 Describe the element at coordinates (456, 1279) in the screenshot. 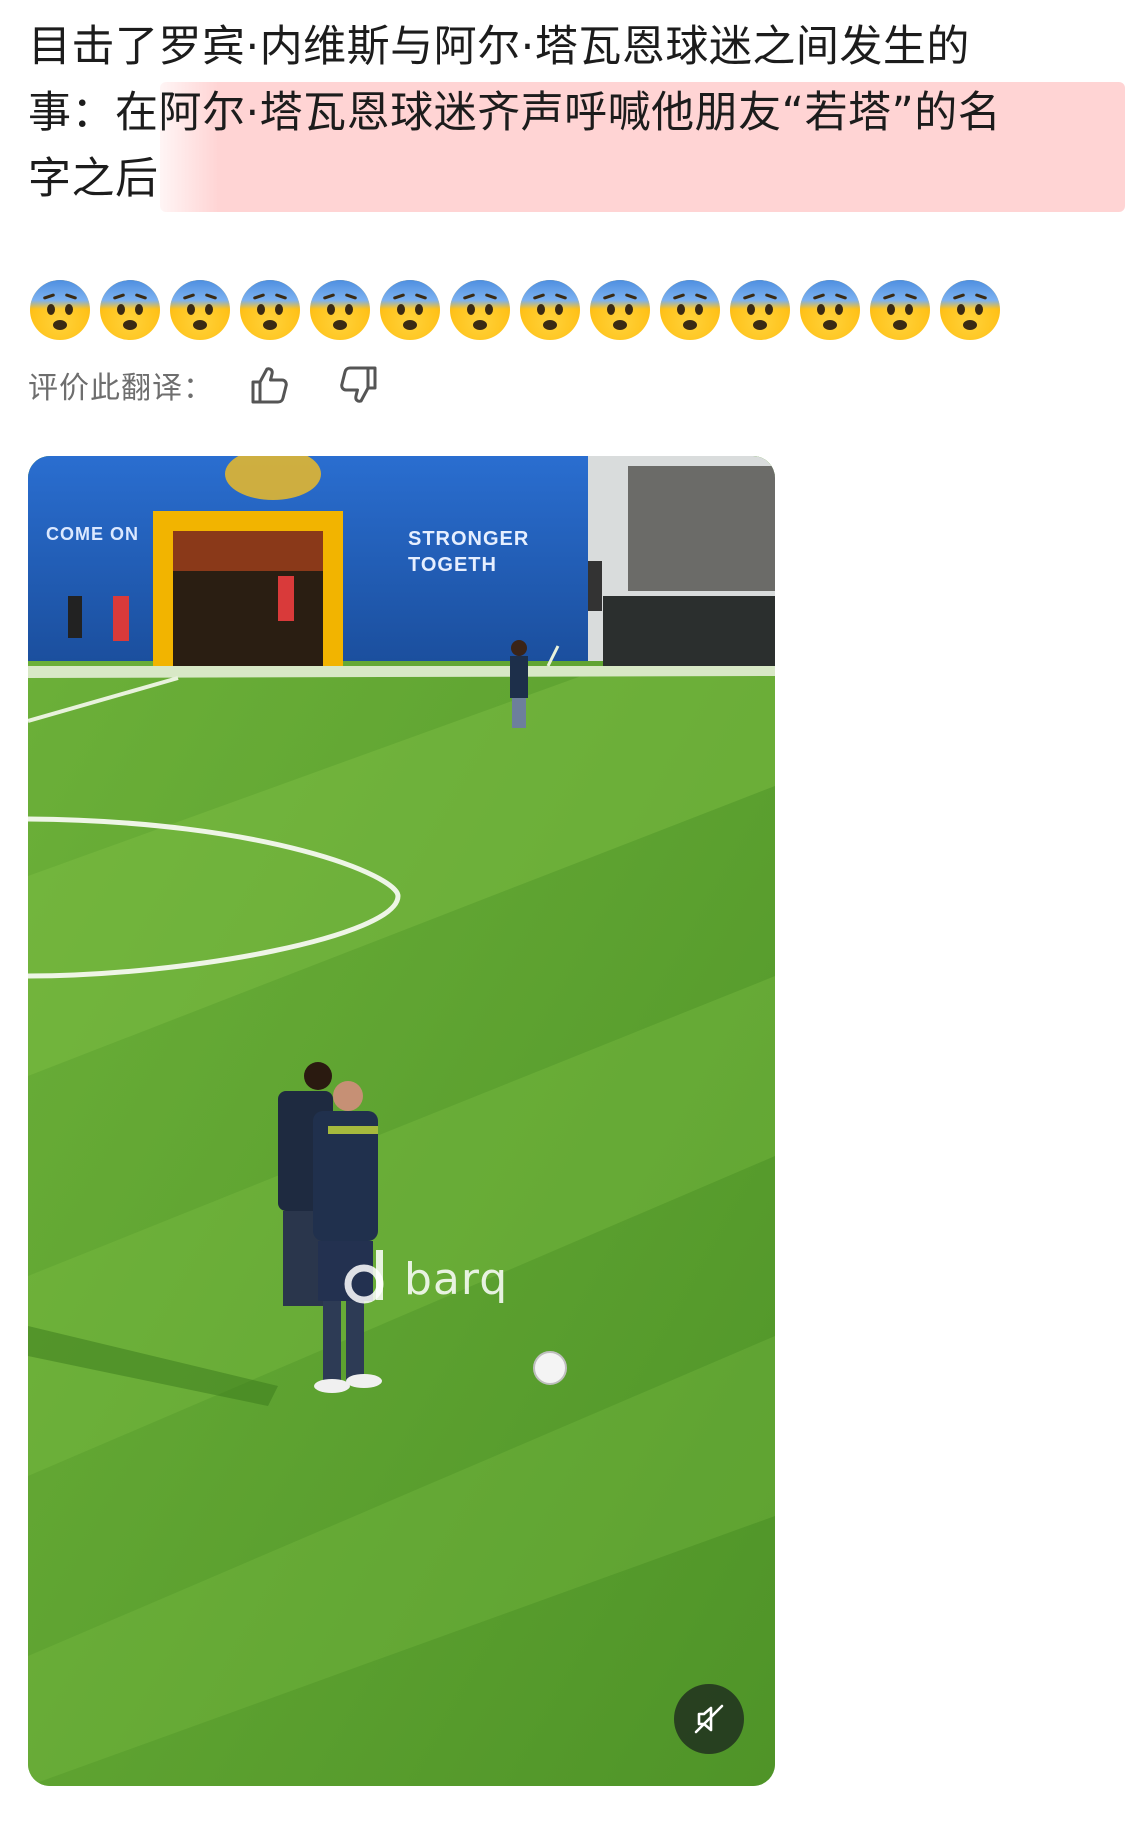

I see `watermark-text: barq` at that location.